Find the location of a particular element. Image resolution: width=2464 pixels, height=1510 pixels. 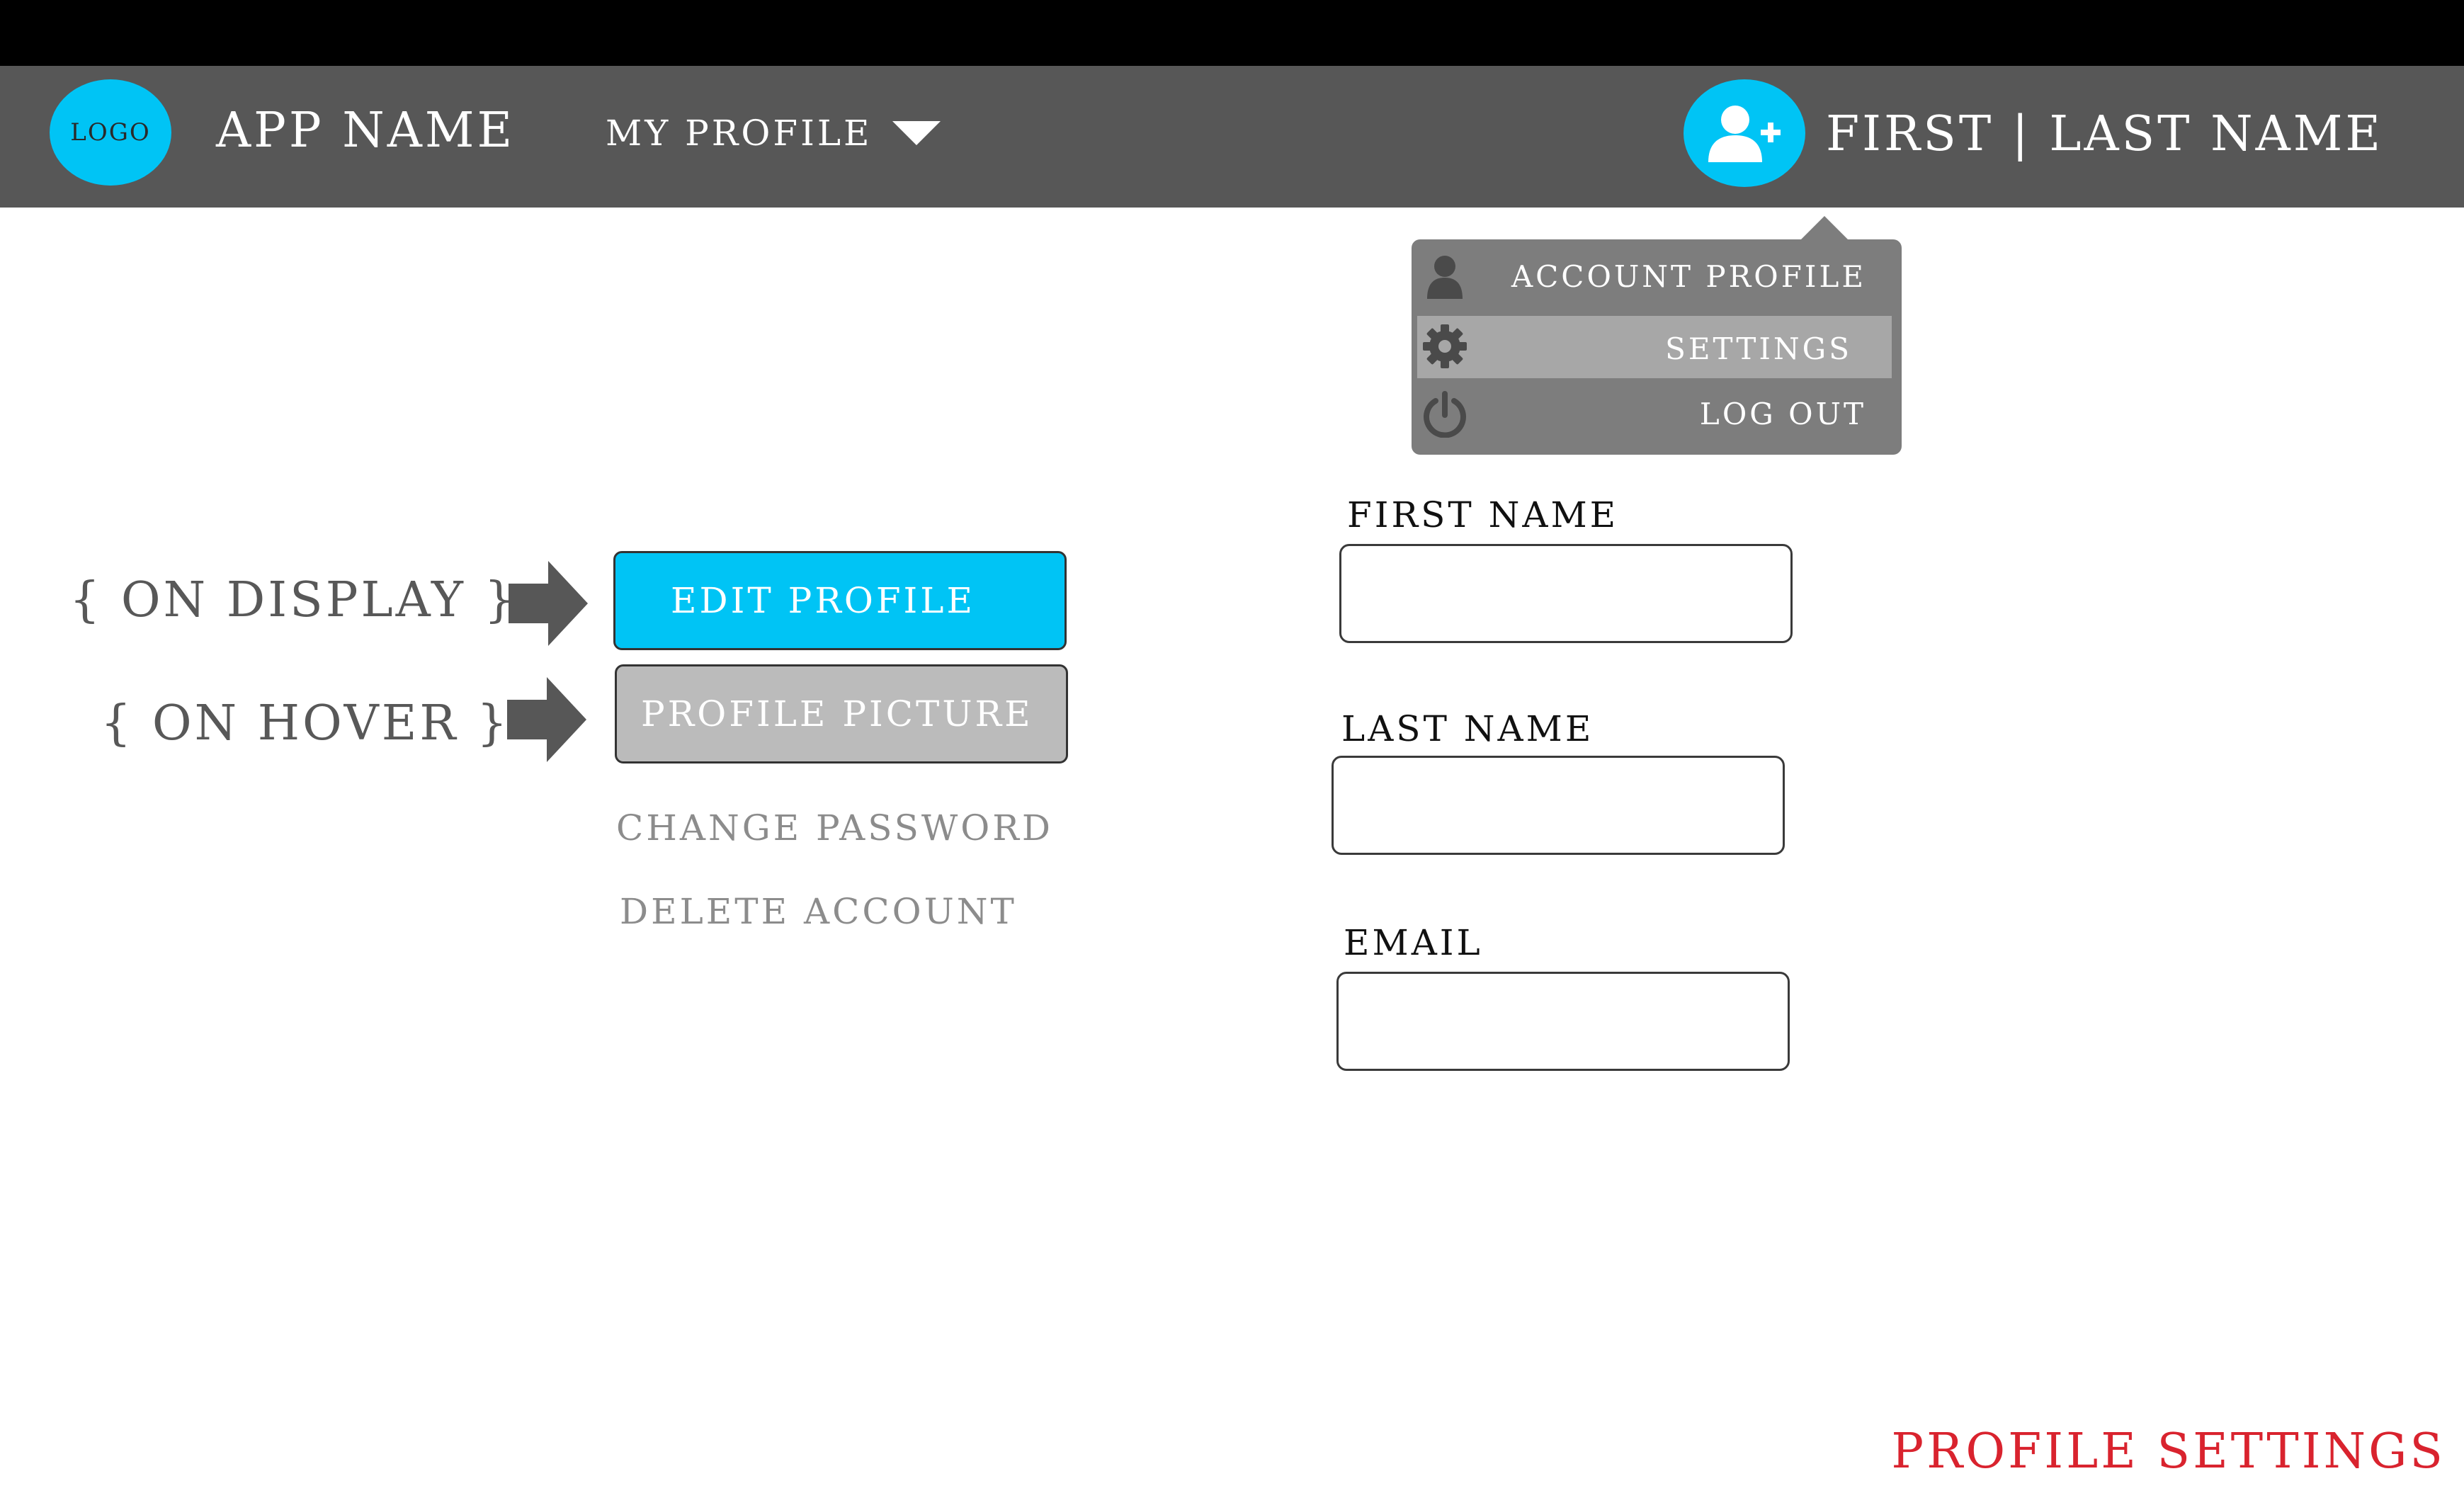

app-name: APP NAME is located at coordinates (365, 131).